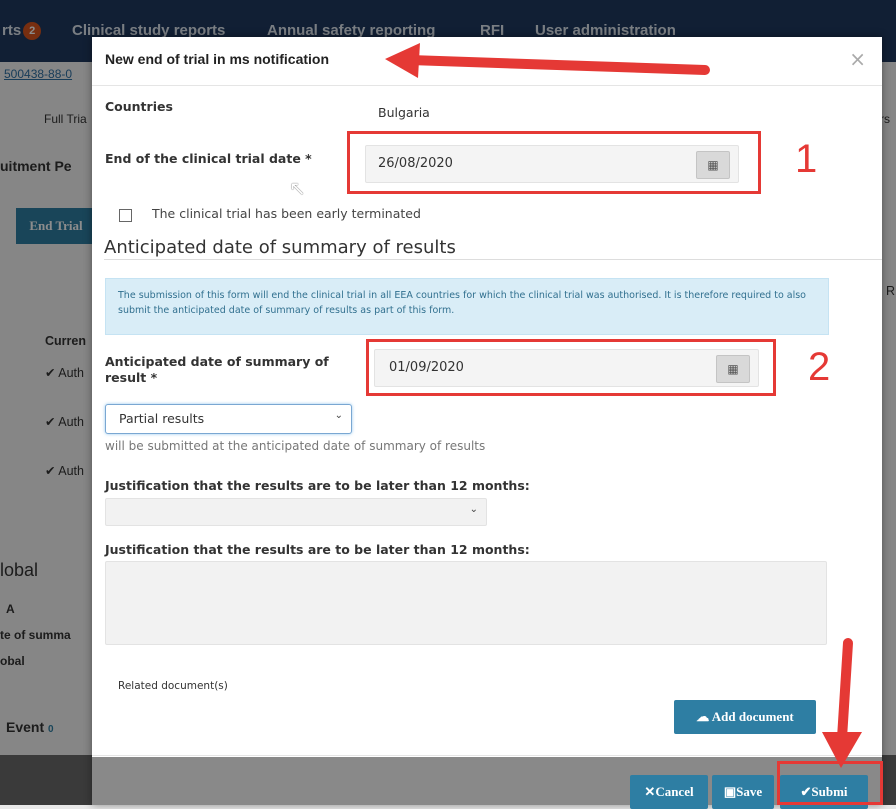  I want to click on title-arrow-head, so click(402, 60).